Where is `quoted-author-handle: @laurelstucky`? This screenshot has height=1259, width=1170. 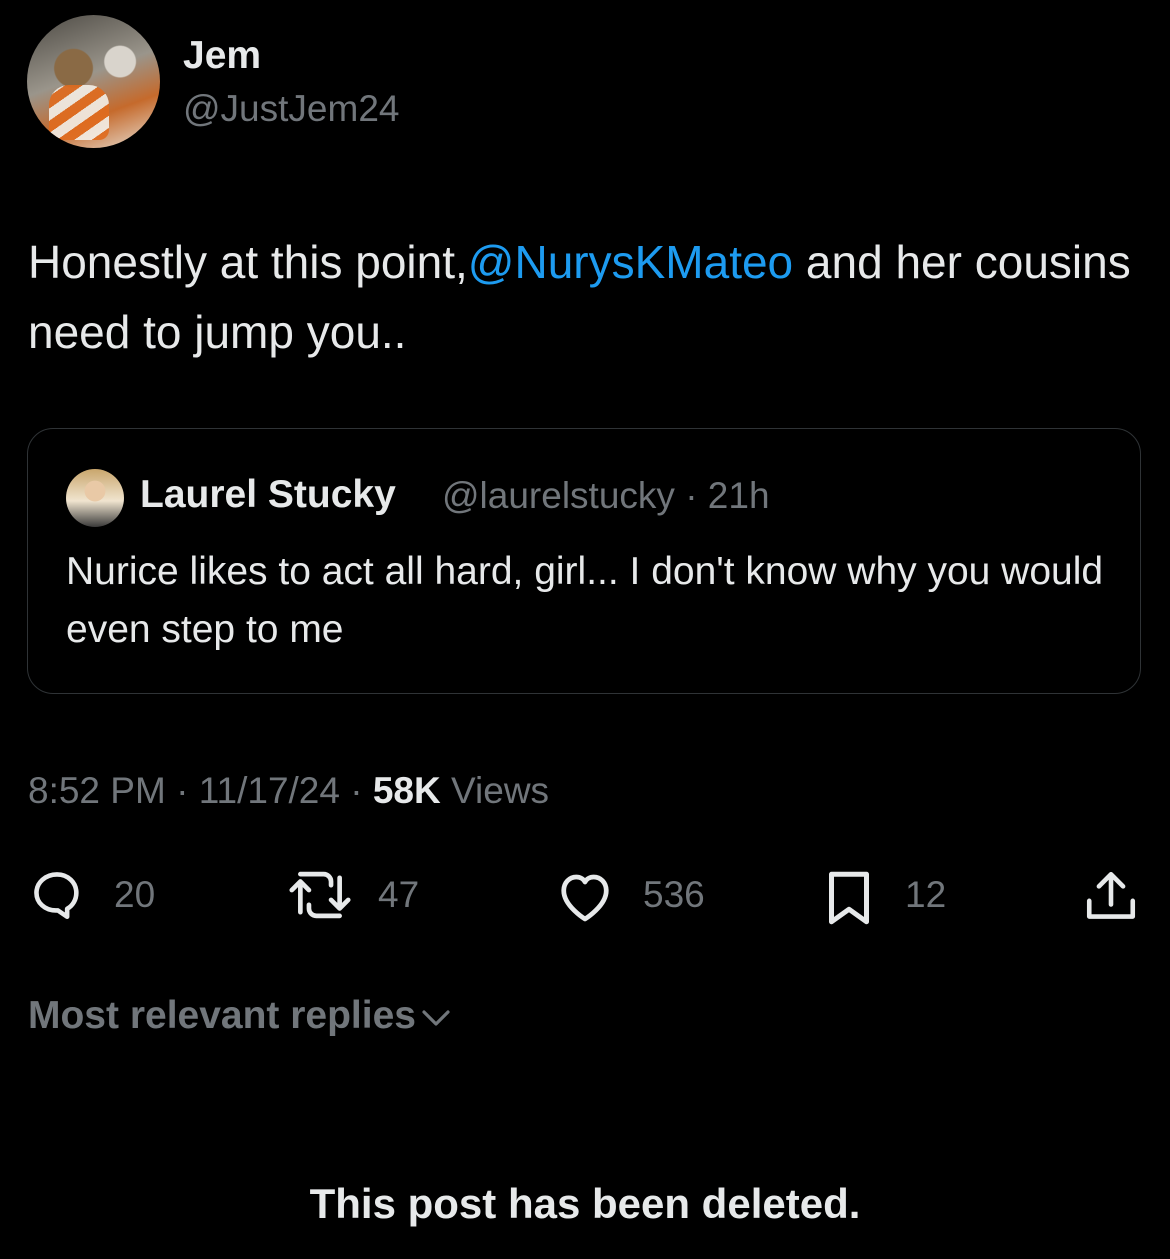
quoted-author-handle: @laurelstucky is located at coordinates (558, 495).